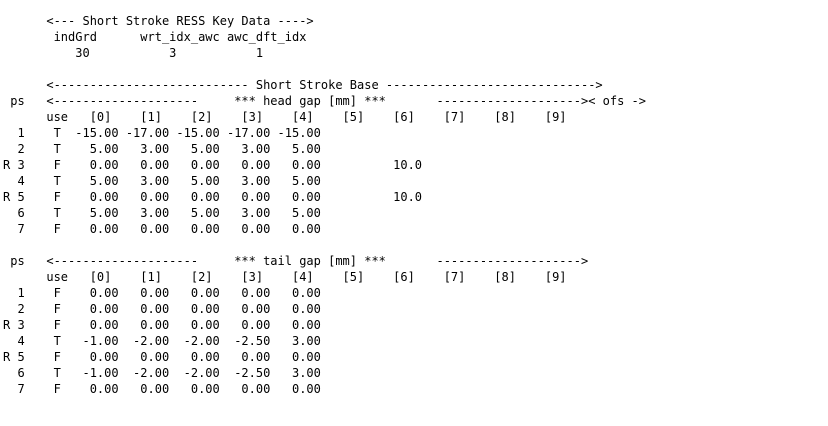 Image resolution: width=828 pixels, height=426 pixels. What do you see at coordinates (823, 213) in the screenshot?
I see `right-edge-margin` at bounding box center [823, 213].